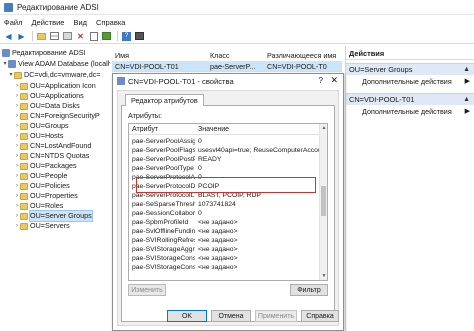 The width and height of the screenshot is (474, 331). Describe the element at coordinates (276, 316) in the screenshot. I see `apply-button: Применить` at that location.